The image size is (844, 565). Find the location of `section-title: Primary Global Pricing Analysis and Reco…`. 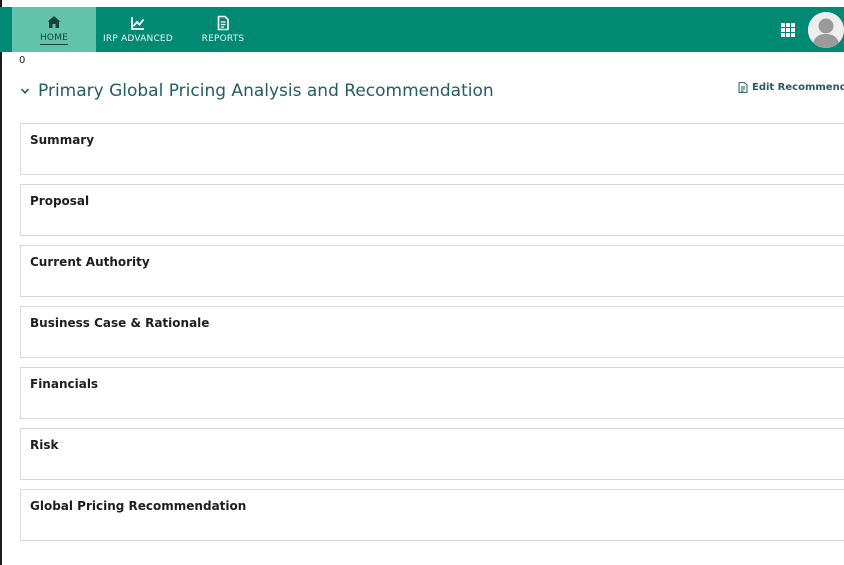

section-title: Primary Global Pricing Analysis and Reco… is located at coordinates (266, 91).